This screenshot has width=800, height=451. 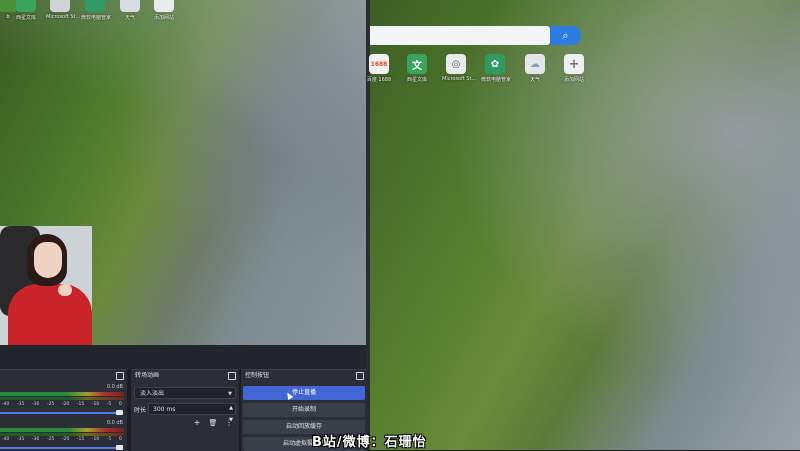 I want to click on person-body, so click(x=50, y=314).